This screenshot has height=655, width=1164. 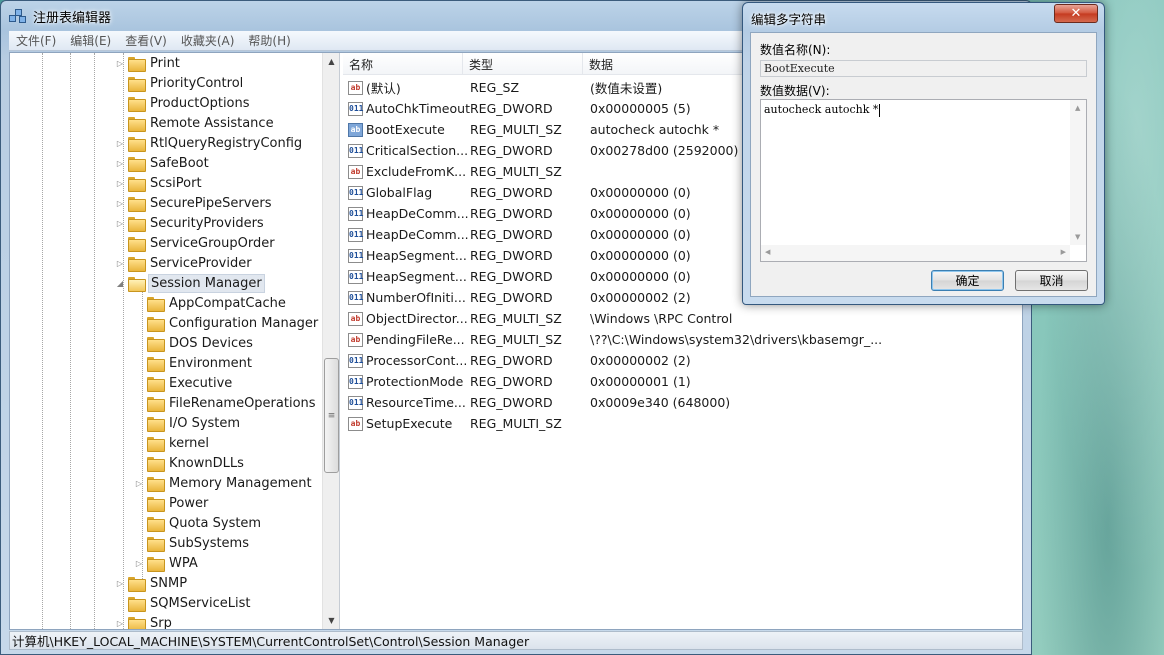 I want to click on scroll-thumb: ≡, so click(x=331, y=415).